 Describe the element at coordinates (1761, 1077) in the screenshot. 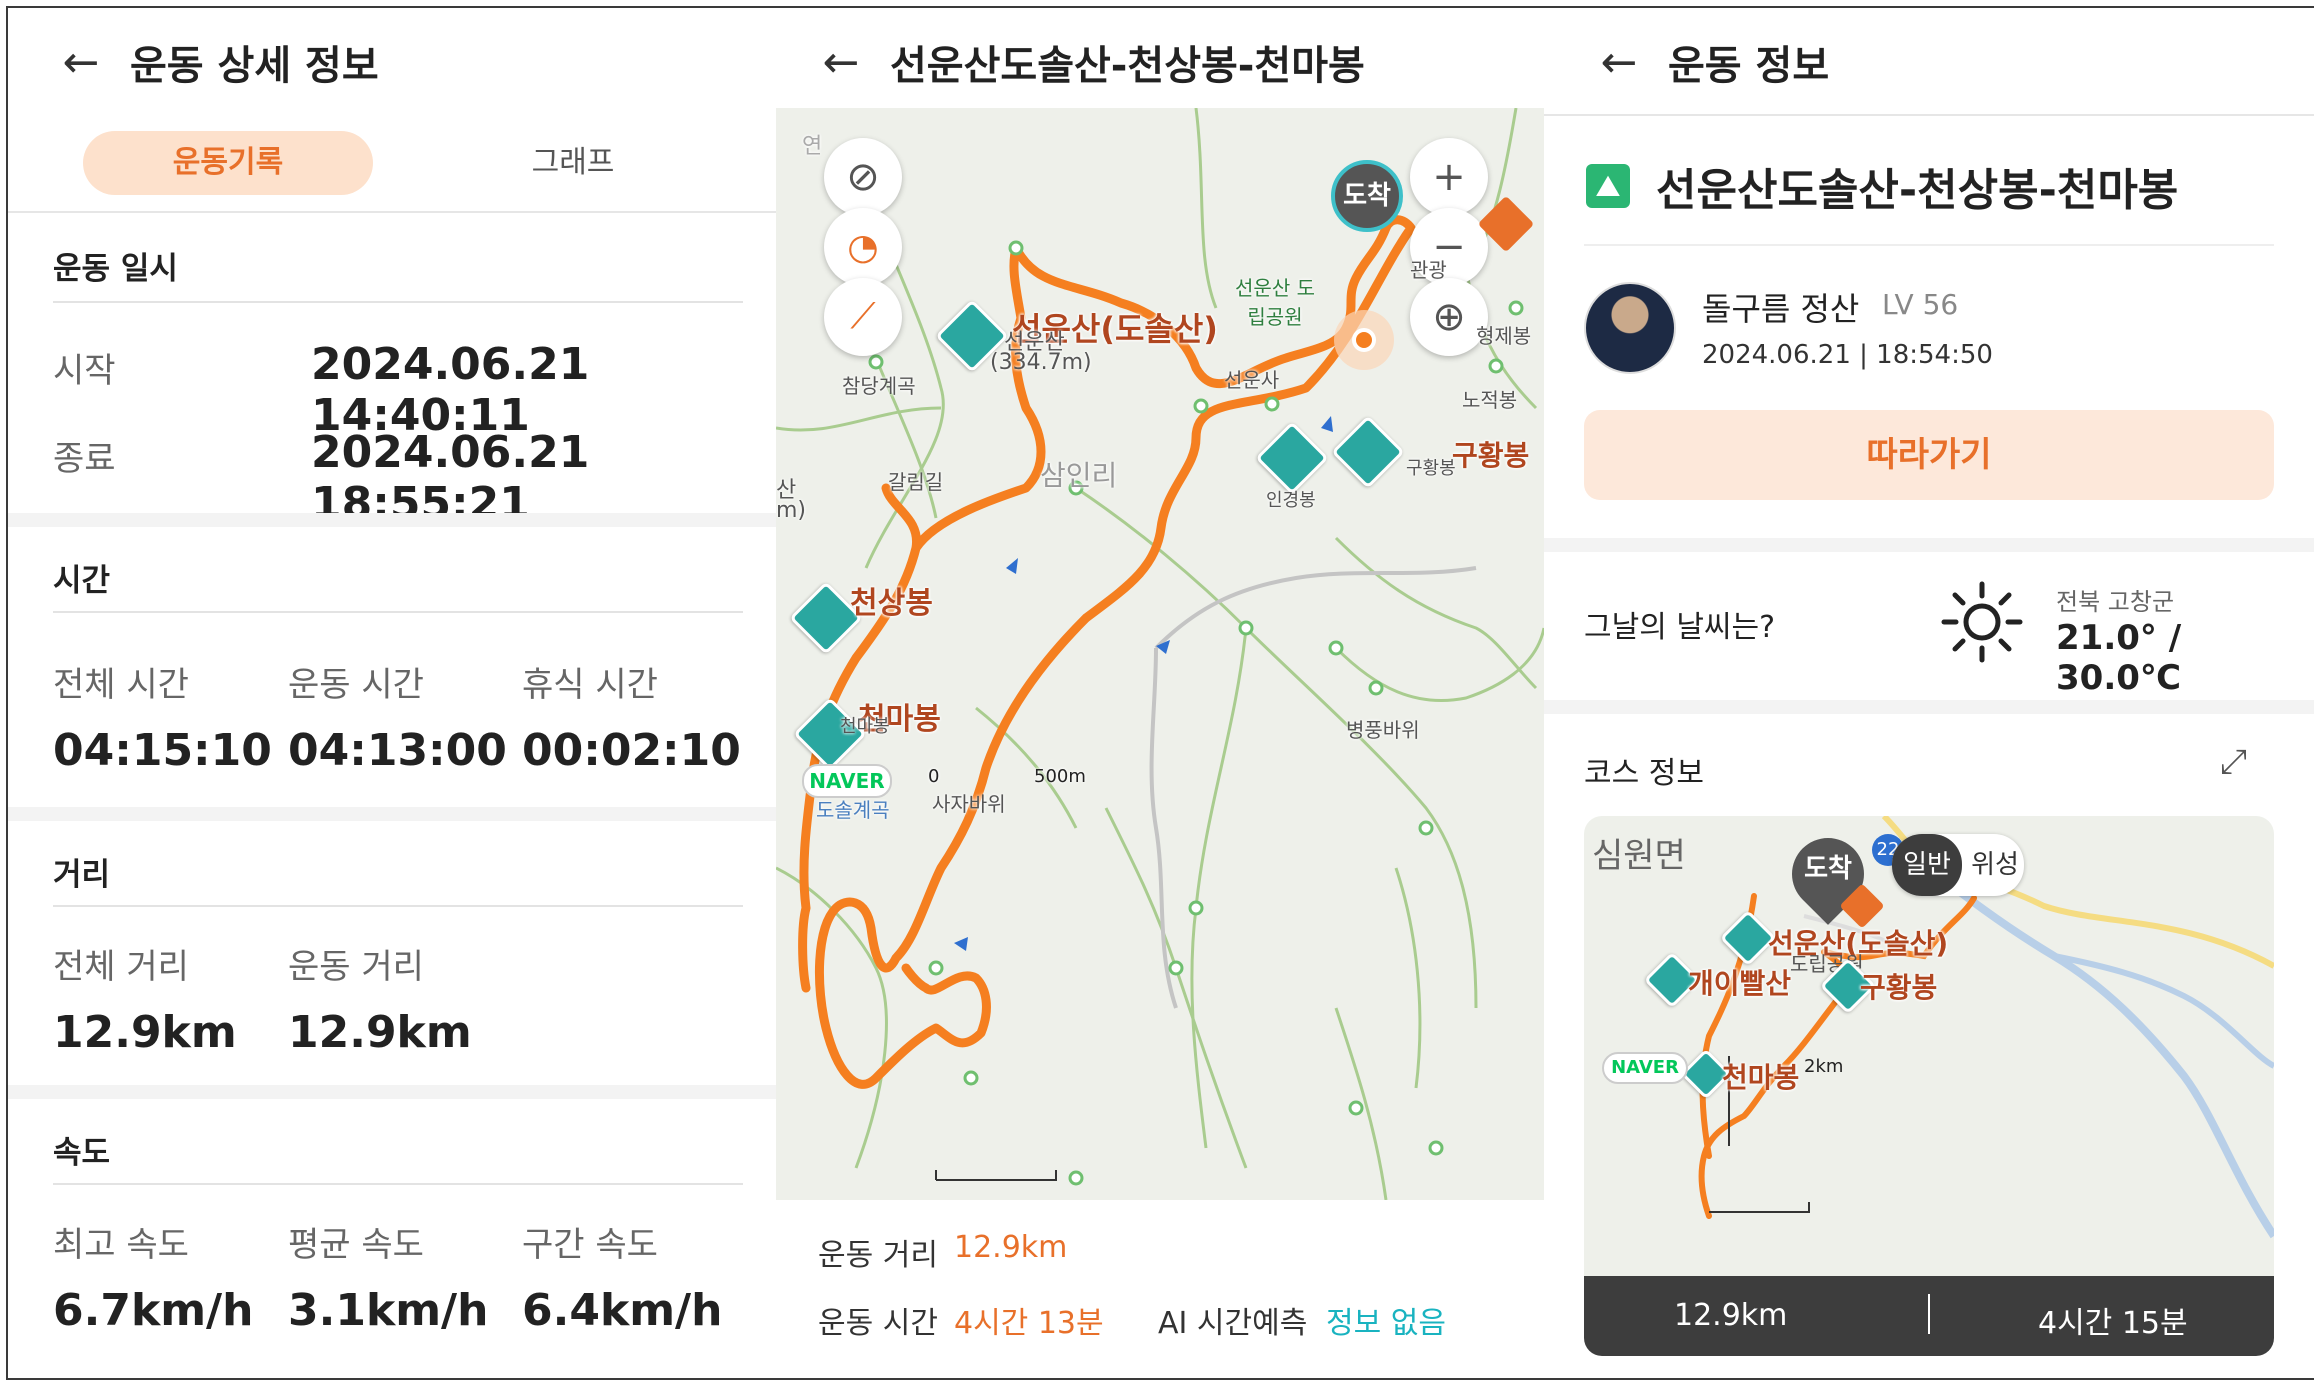

I see `peak-label-cheonma: 천마봉` at that location.